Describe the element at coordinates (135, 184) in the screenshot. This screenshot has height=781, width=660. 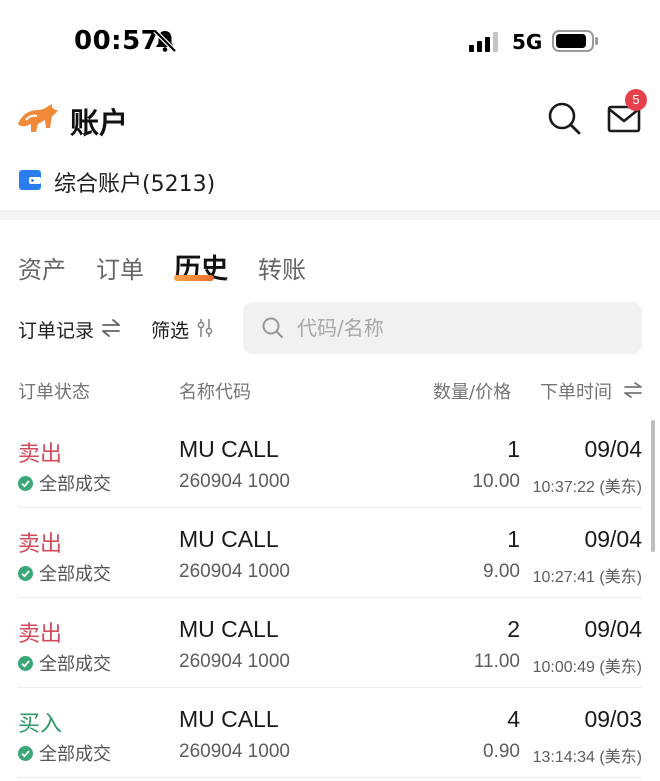
I see `account-name: 综合账户(5213)` at that location.